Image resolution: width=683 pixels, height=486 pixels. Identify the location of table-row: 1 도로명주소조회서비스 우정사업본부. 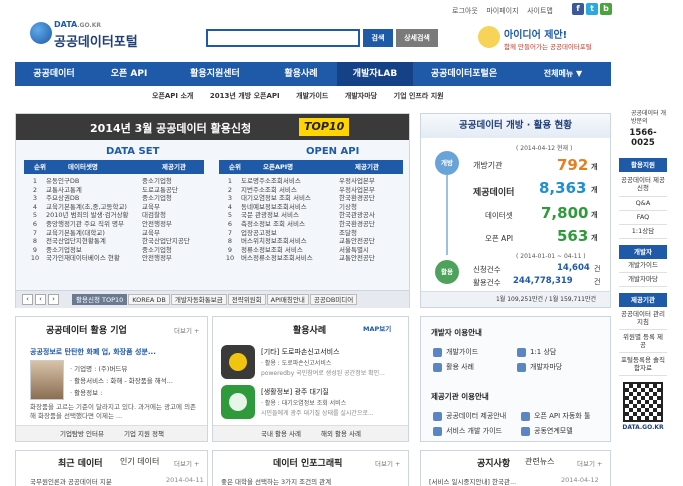
(311, 181).